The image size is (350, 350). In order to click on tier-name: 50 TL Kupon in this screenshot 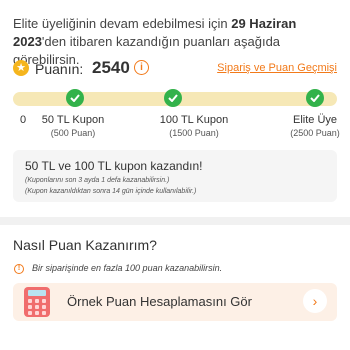, I will do `click(73, 120)`.